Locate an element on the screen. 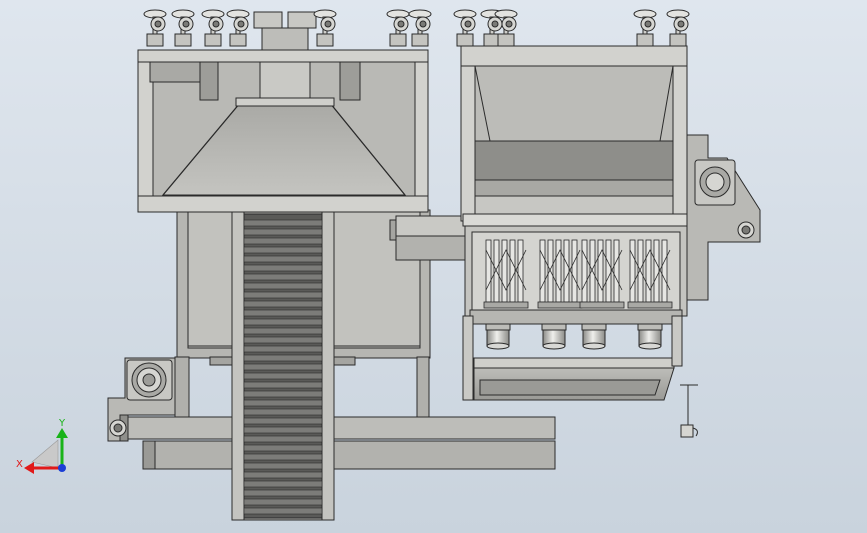  x-arrowhead is located at coordinates (29, 468).